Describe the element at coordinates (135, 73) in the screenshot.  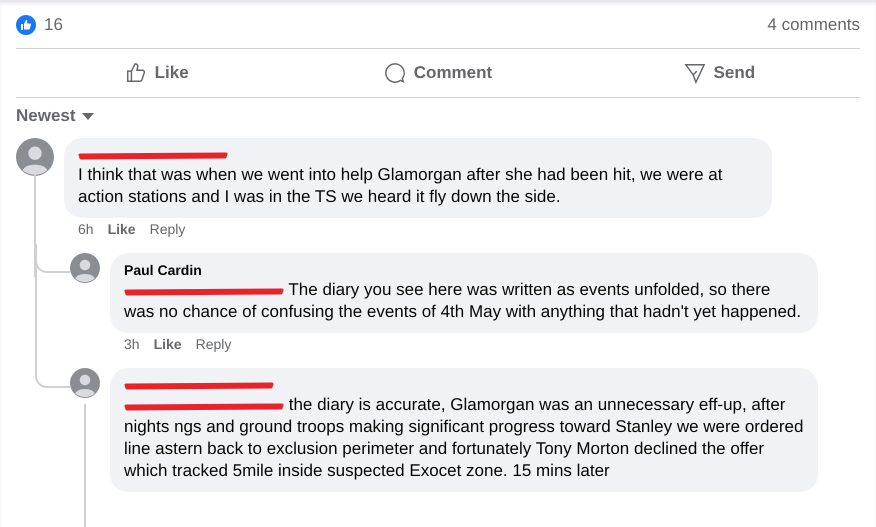
I see `thumbs-up-icon` at that location.